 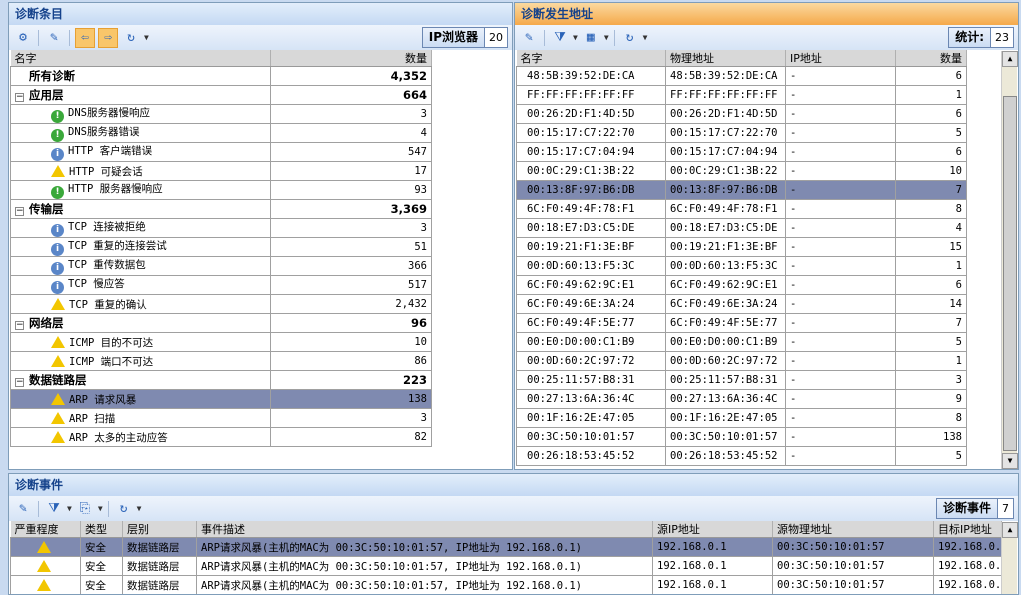 What do you see at coordinates (108, 37) in the screenshot?
I see `export-icon: ⇨` at bounding box center [108, 37].